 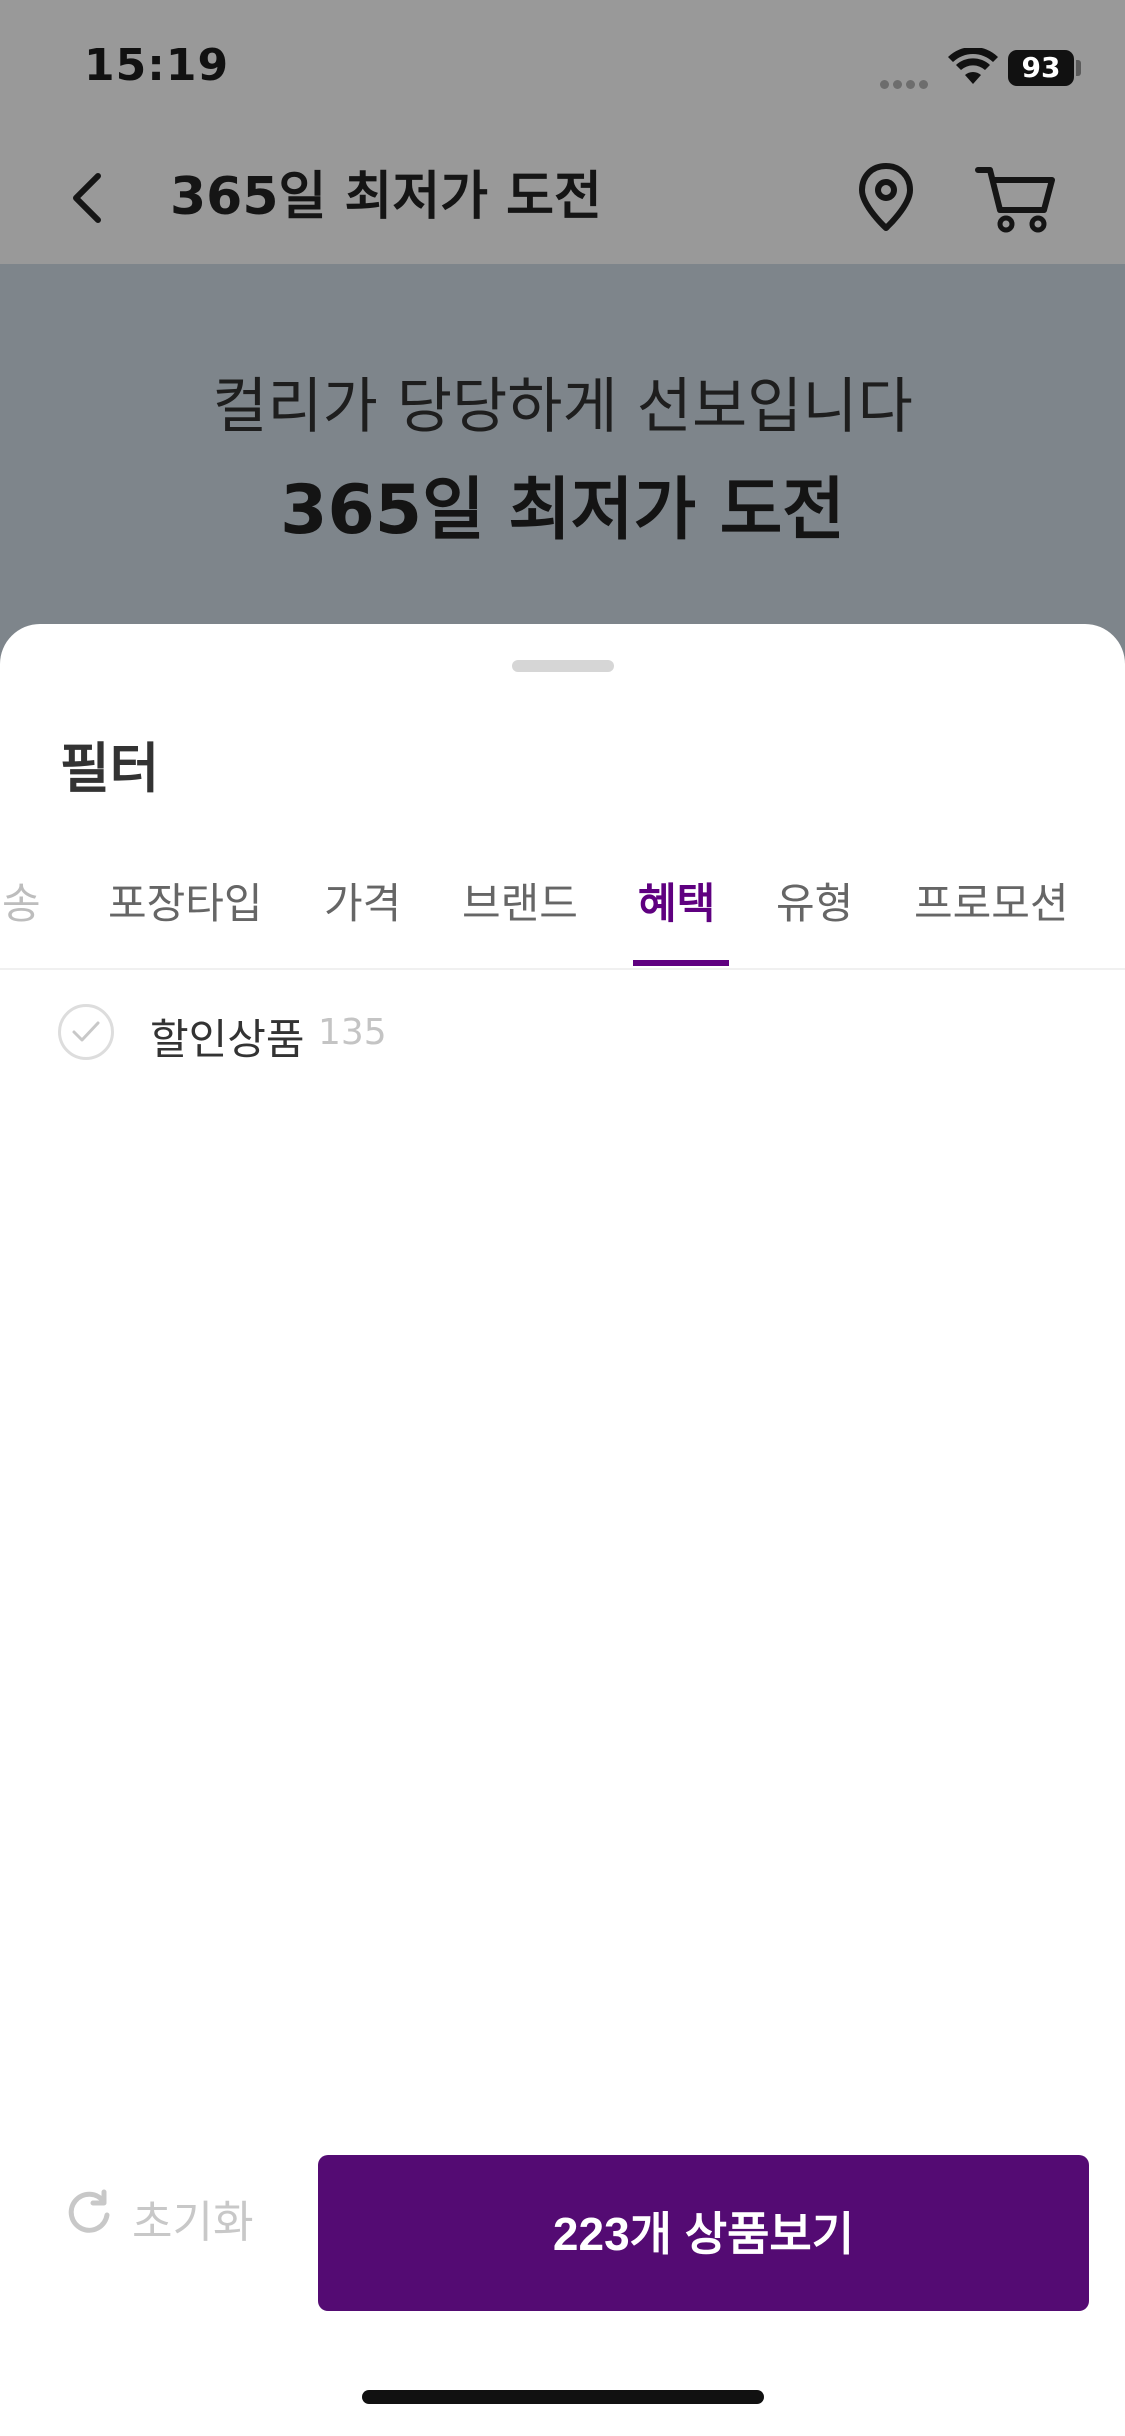 I want to click on banner-title: 365일 최저가 도전, so click(x=562, y=510).